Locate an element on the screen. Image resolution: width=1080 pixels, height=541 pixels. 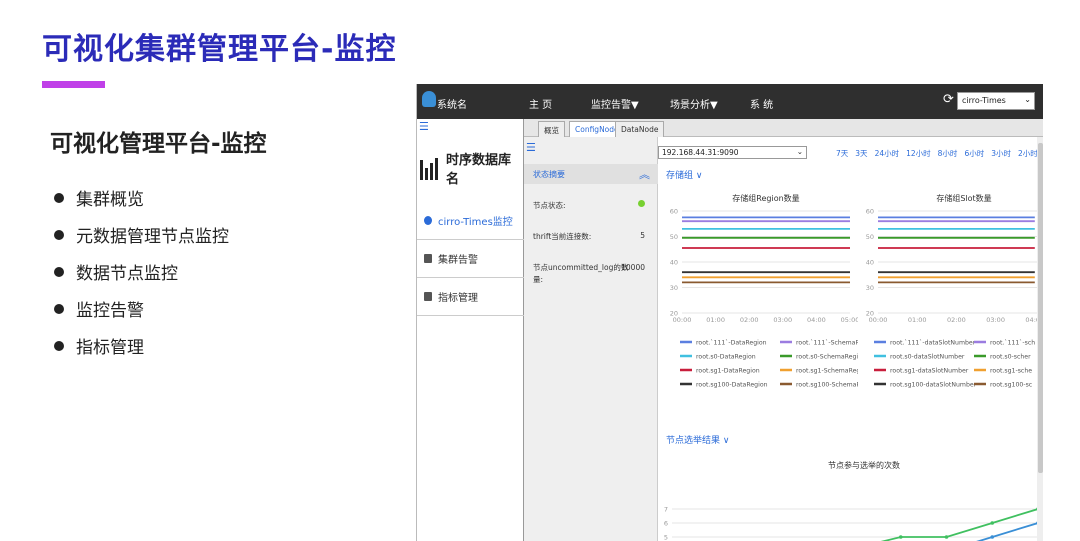
sidebar-item-label: 集群告警 is located at coordinates (458, 260).